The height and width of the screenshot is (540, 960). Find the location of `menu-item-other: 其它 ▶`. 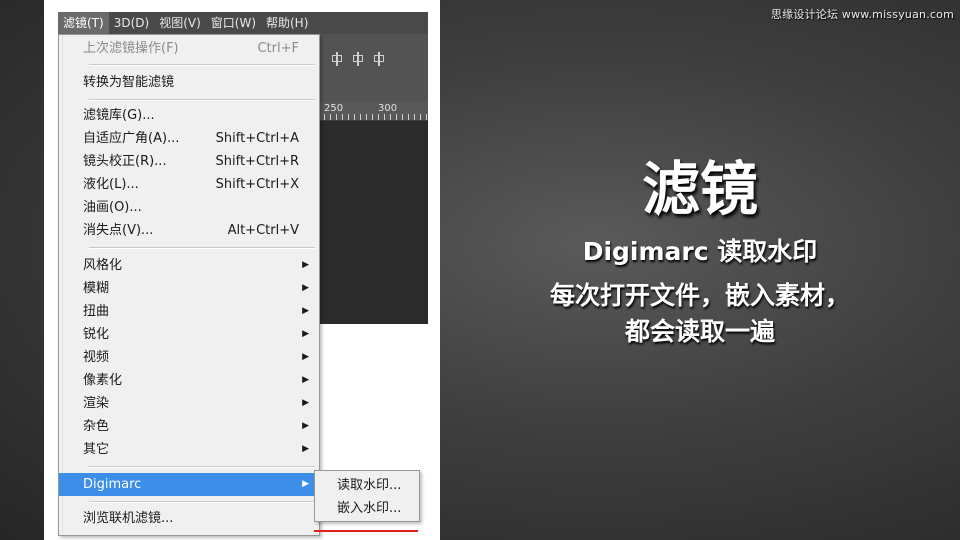

menu-item-other: 其它 ▶ is located at coordinates (189, 449).